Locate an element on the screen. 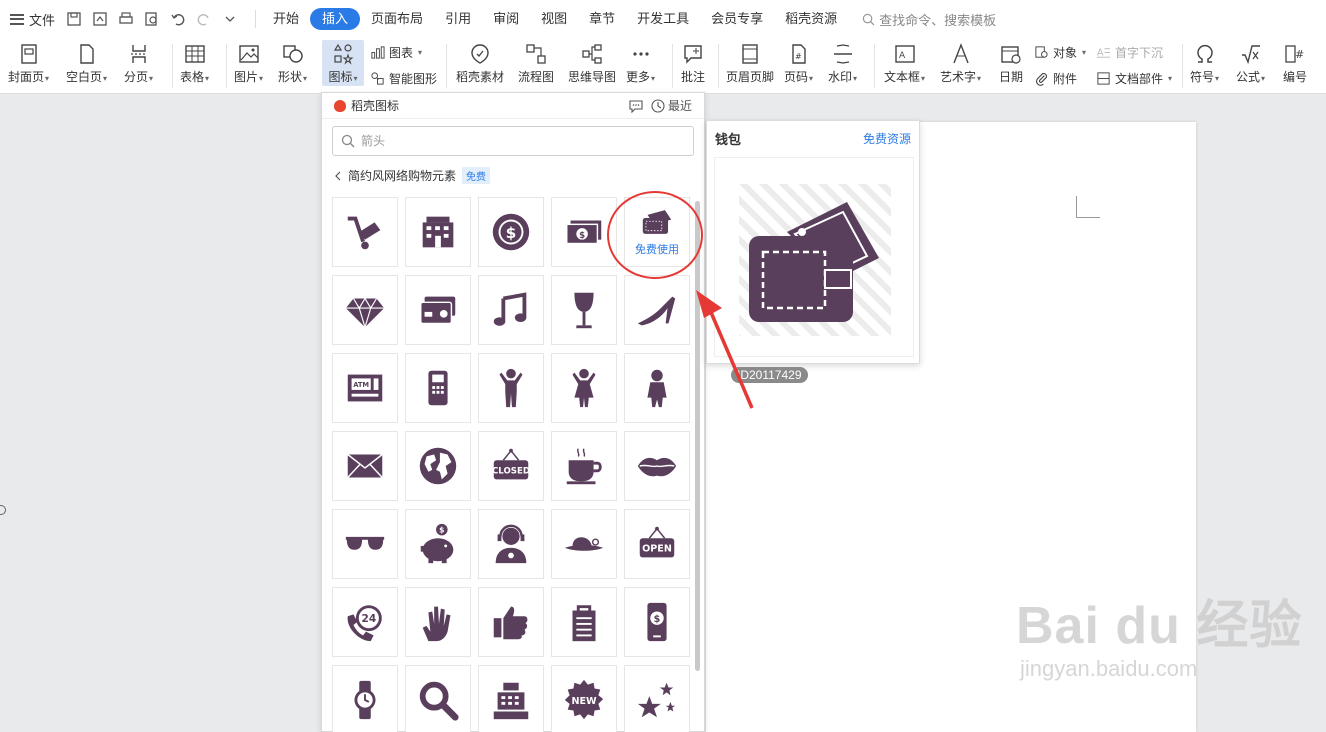  blank-page-button: 空白页▾ is located at coordinates (86, 63).